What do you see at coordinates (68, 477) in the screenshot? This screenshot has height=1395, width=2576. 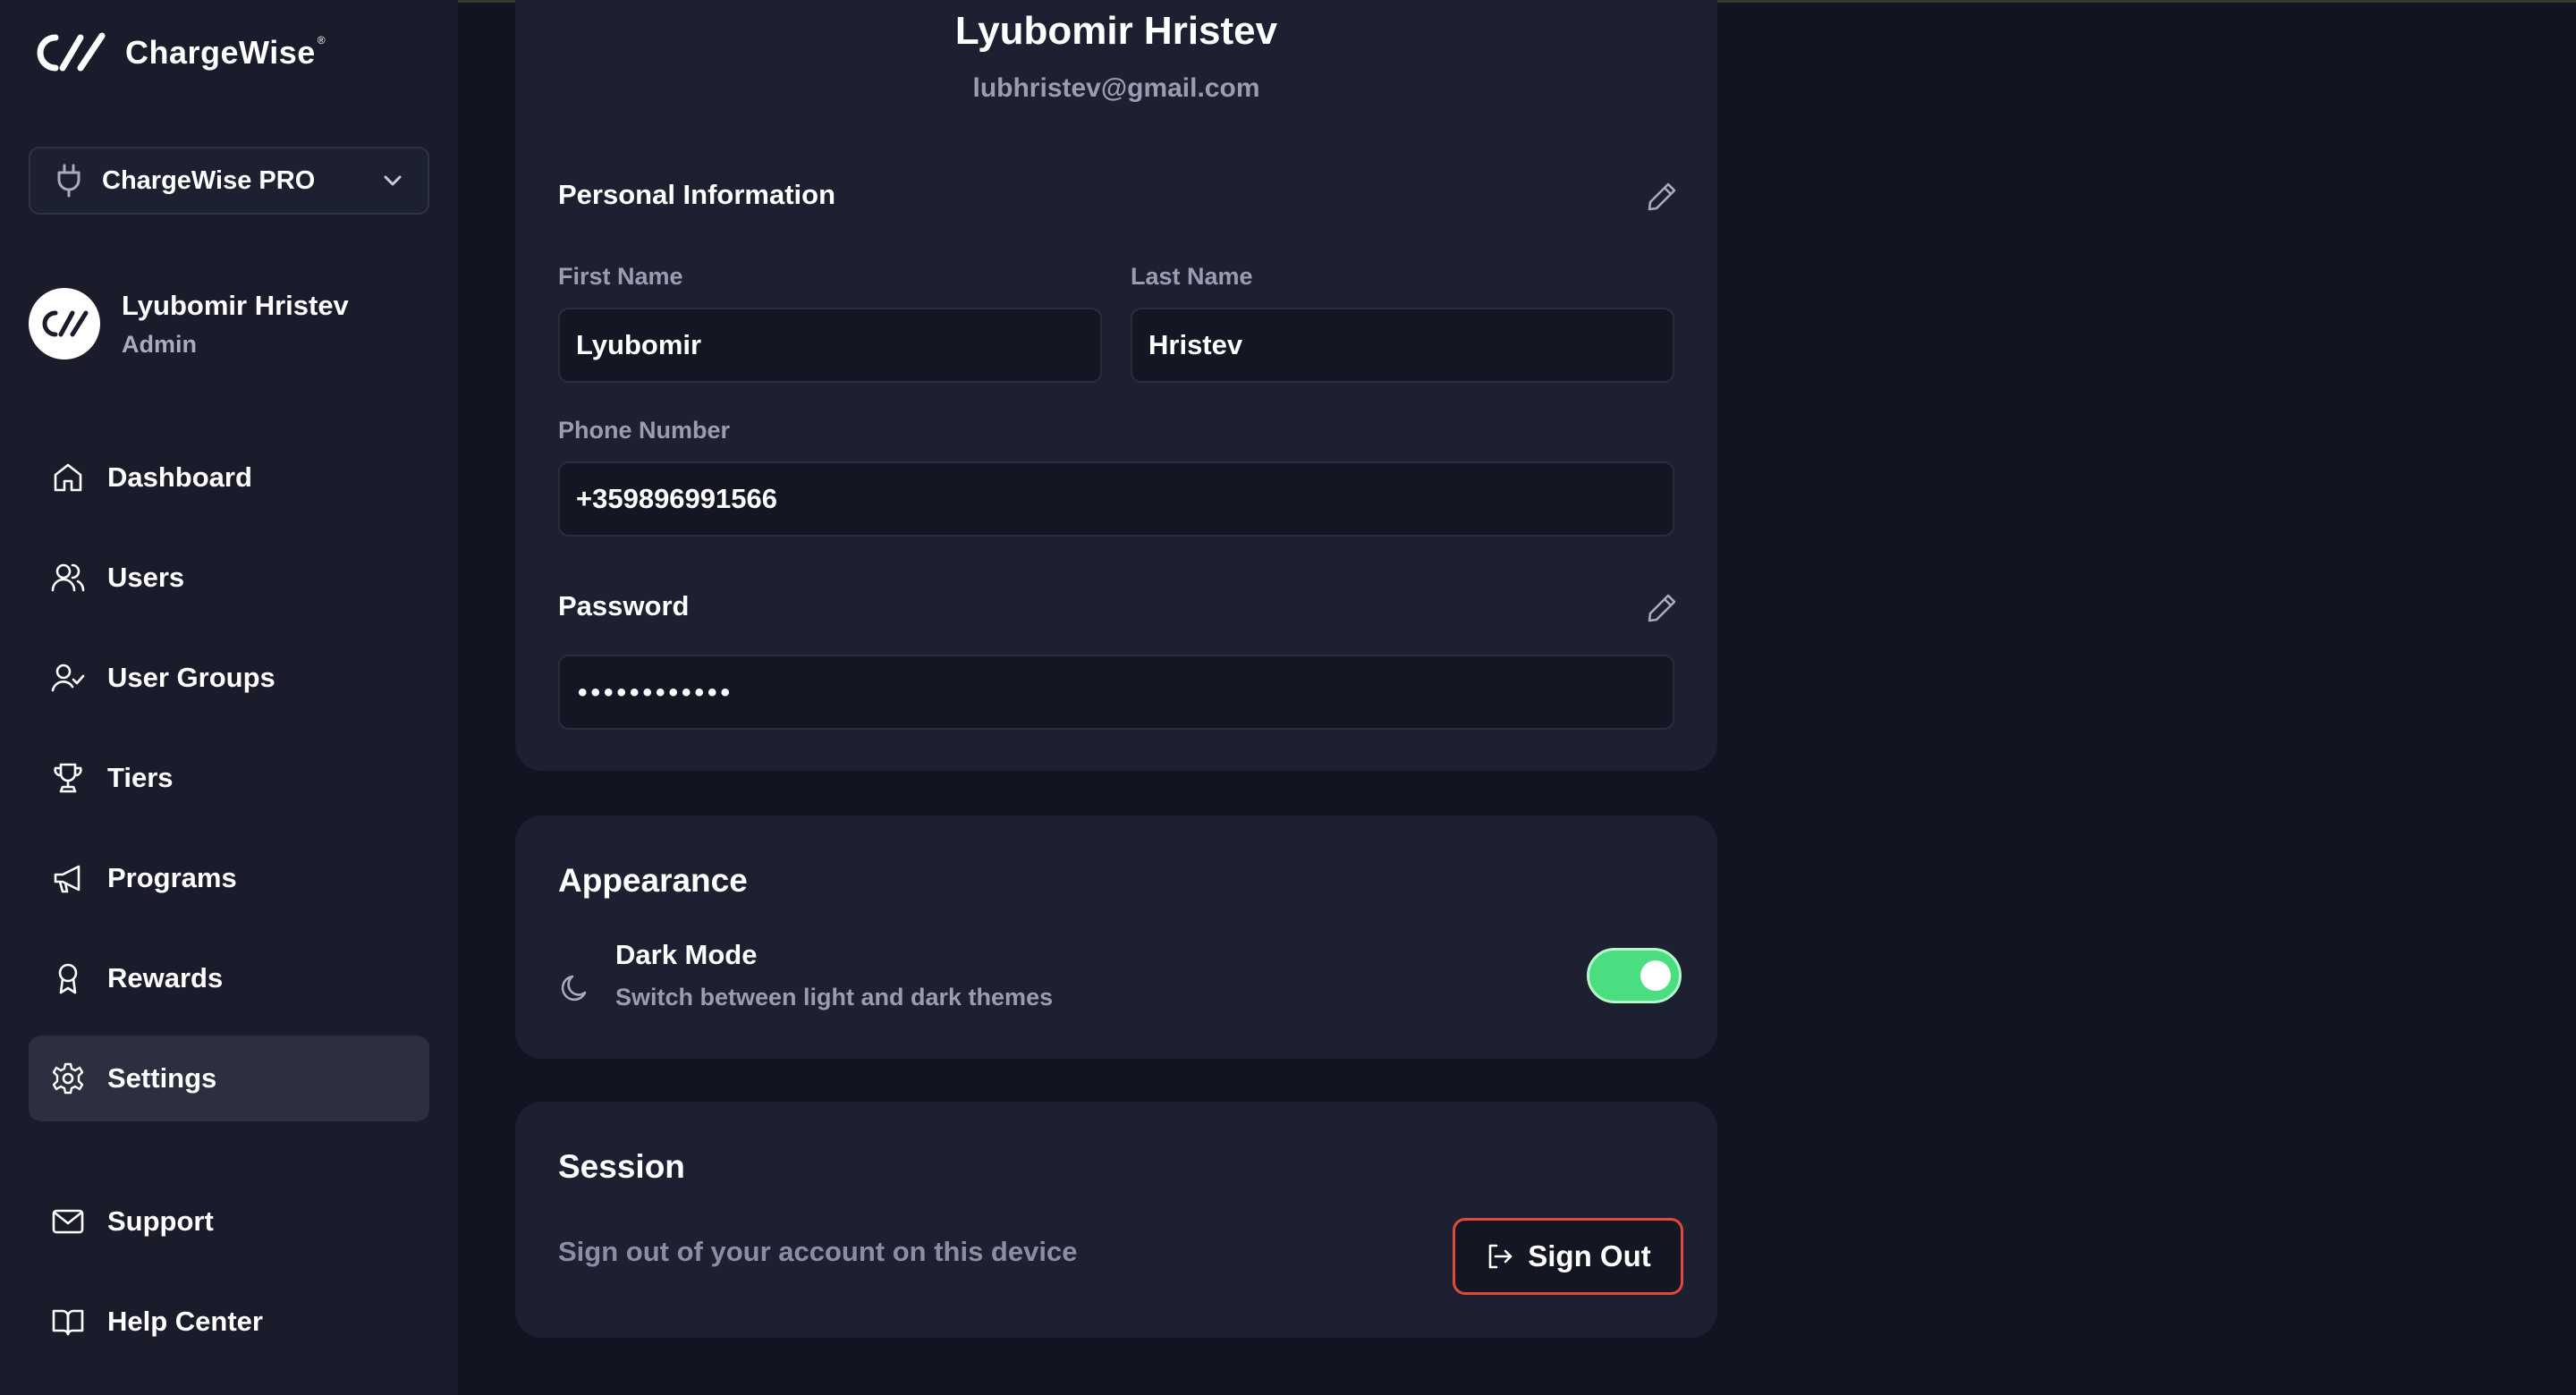 I see `home-icon` at bounding box center [68, 477].